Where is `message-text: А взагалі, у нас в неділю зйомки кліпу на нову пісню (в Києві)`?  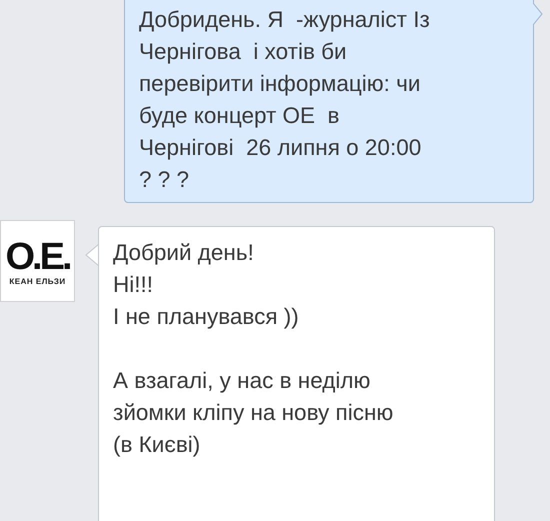 message-text: А взагалі, у нас в неділю зйомки кліпу на нову пісню (в Києві) is located at coordinates (253, 413).